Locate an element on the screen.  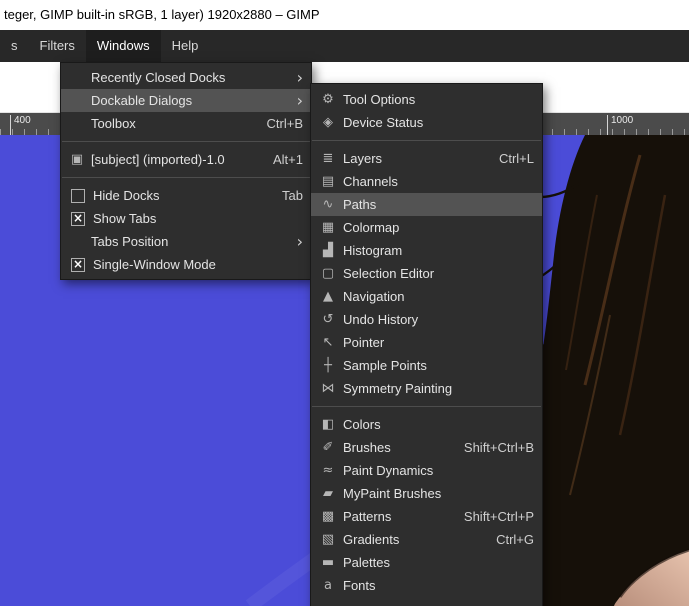
menu-item-label: Undo History is located at coordinates (381, 319).